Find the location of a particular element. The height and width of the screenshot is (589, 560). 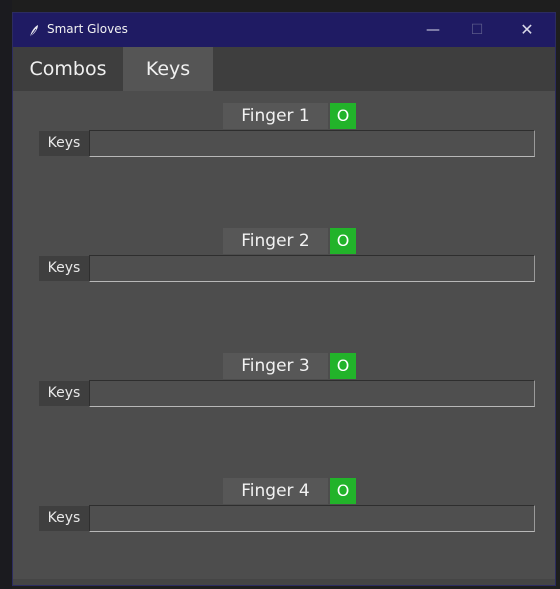

finger-label: Finger 4 is located at coordinates (275, 491).